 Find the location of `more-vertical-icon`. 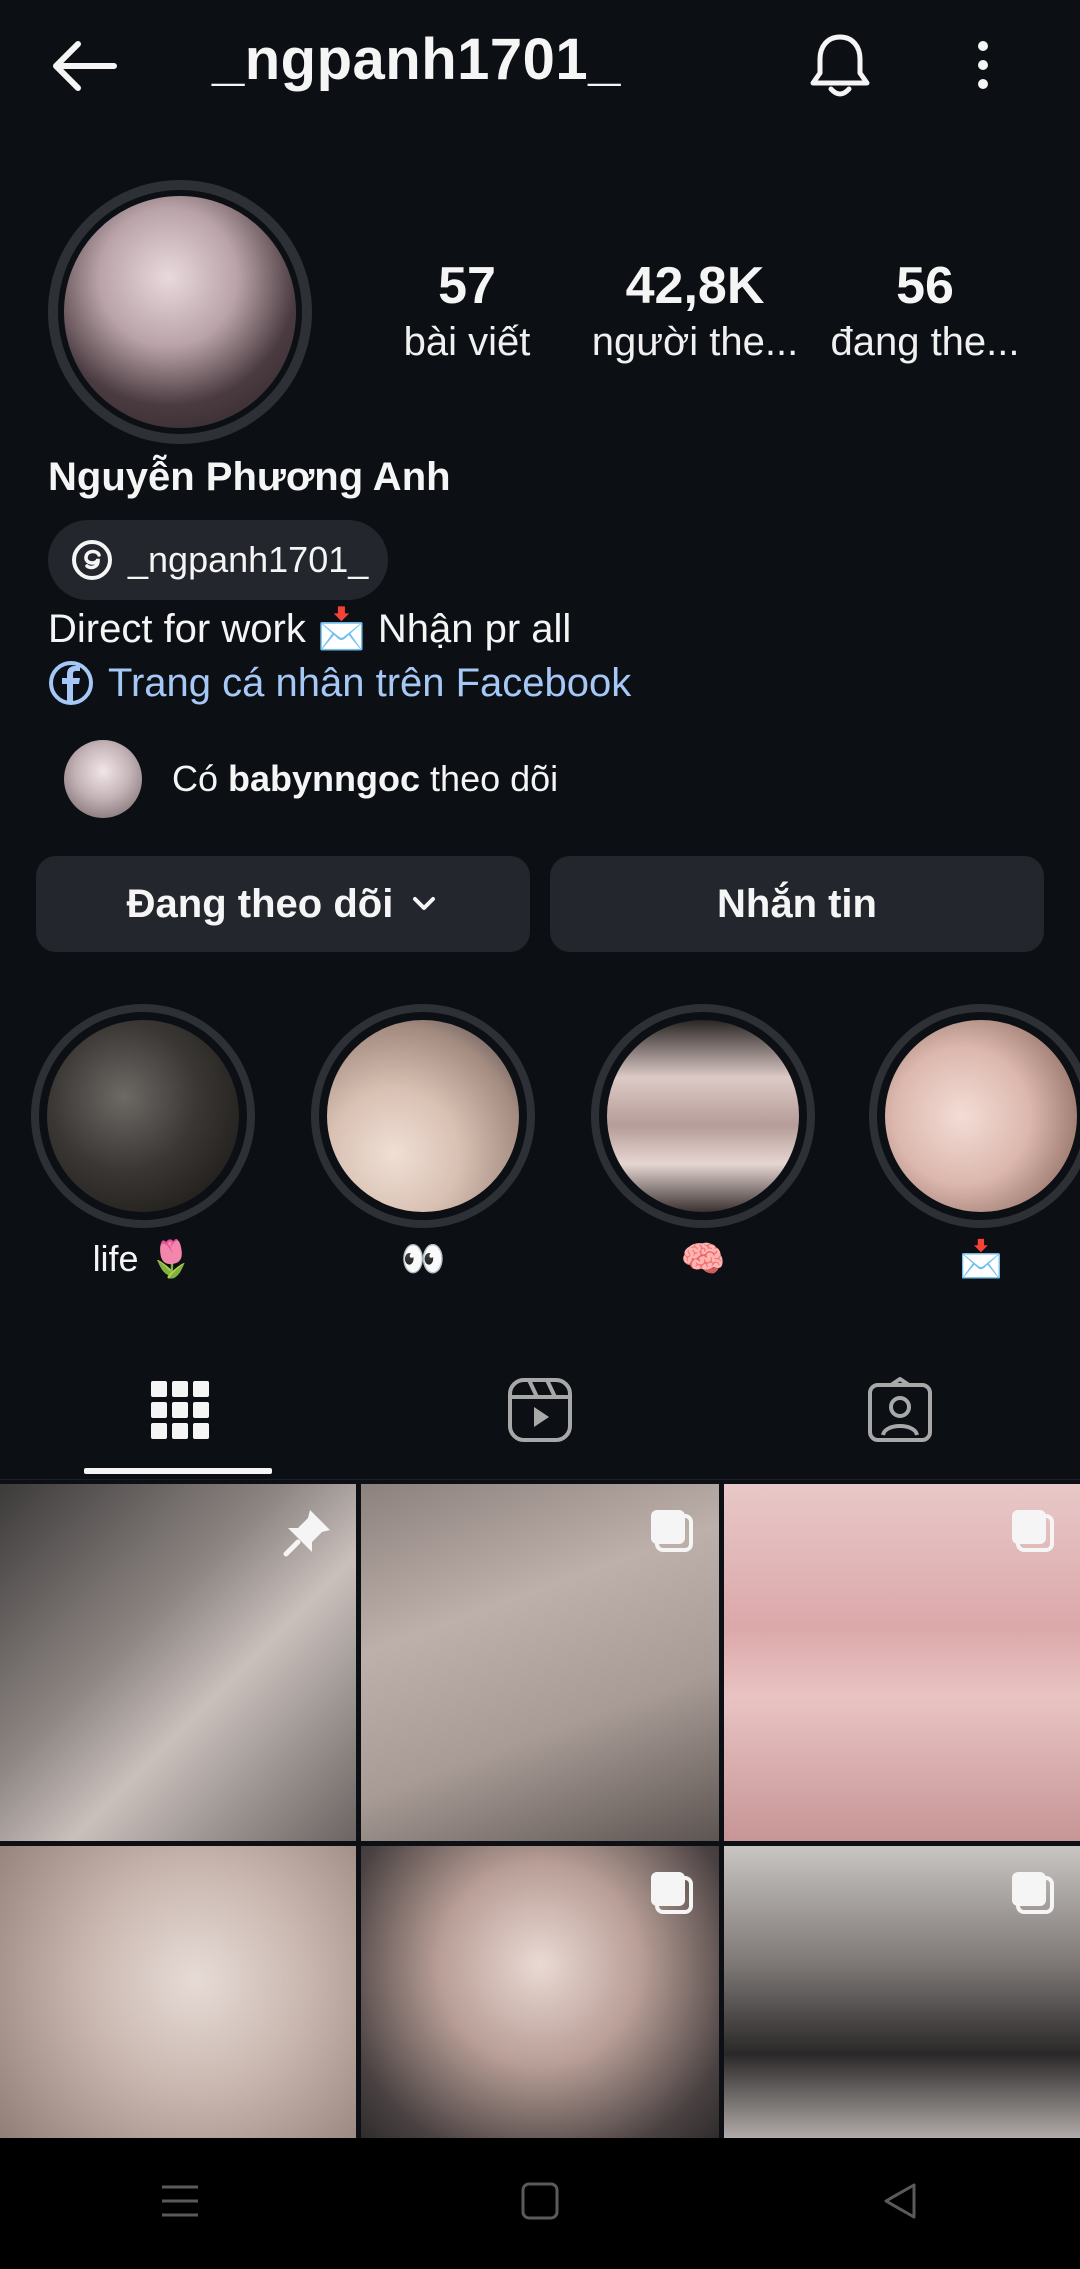

more-vertical-icon is located at coordinates (983, 65).